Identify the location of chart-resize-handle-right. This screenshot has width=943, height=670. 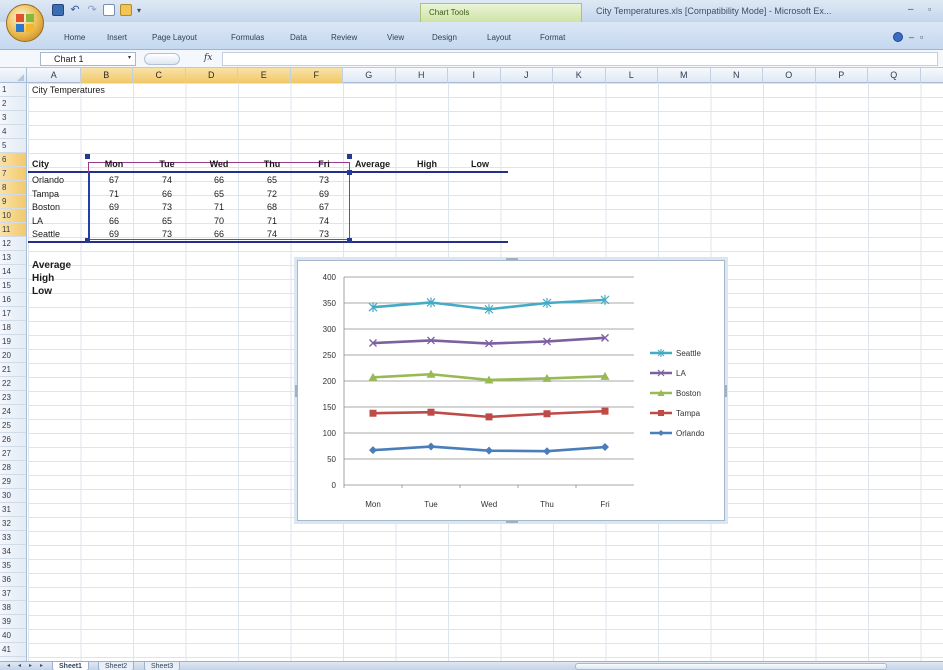
(726, 391).